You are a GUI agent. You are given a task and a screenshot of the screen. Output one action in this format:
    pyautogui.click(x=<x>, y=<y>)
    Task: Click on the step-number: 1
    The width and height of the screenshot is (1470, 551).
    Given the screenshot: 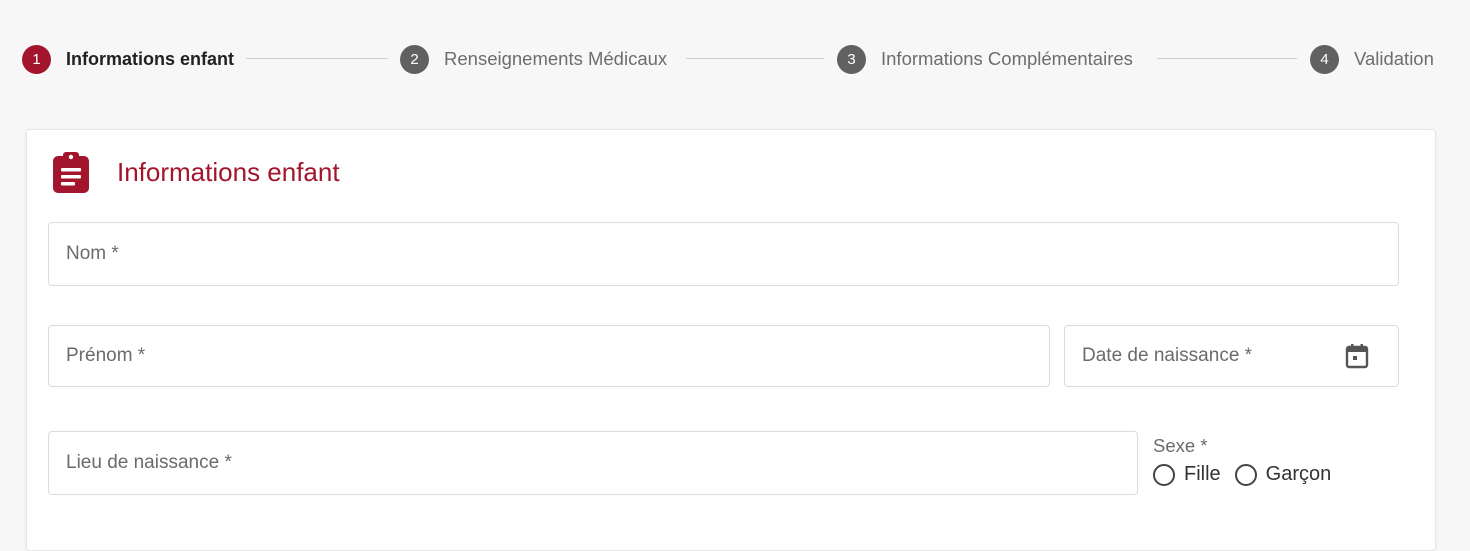 What is the action you would take?
    pyautogui.click(x=36, y=59)
    